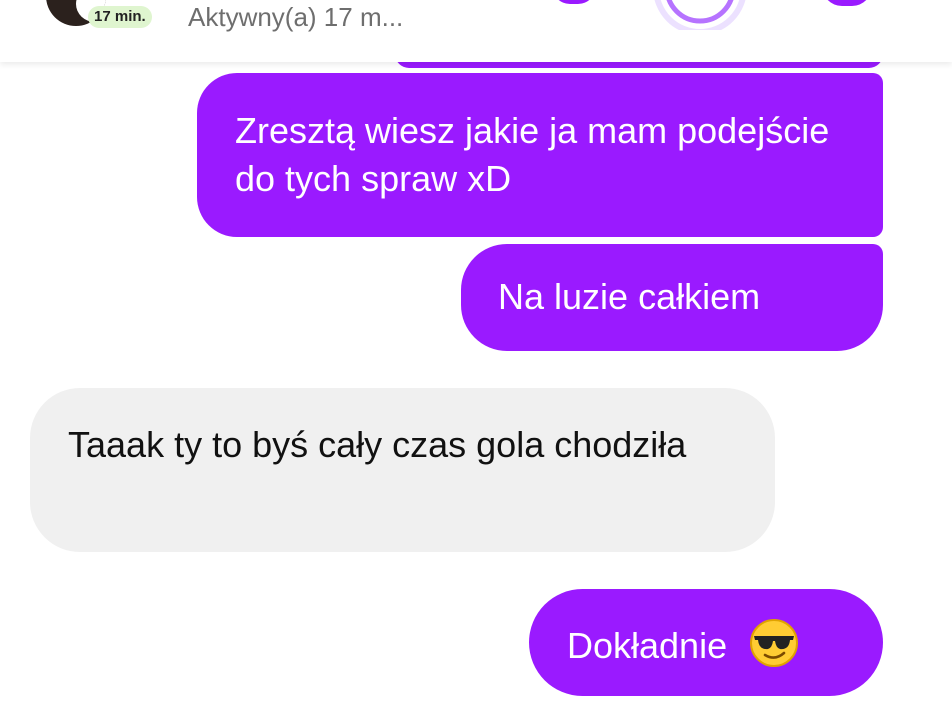 This screenshot has width=952, height=726. I want to click on message-text: Na luzie całkiem, so click(629, 296).